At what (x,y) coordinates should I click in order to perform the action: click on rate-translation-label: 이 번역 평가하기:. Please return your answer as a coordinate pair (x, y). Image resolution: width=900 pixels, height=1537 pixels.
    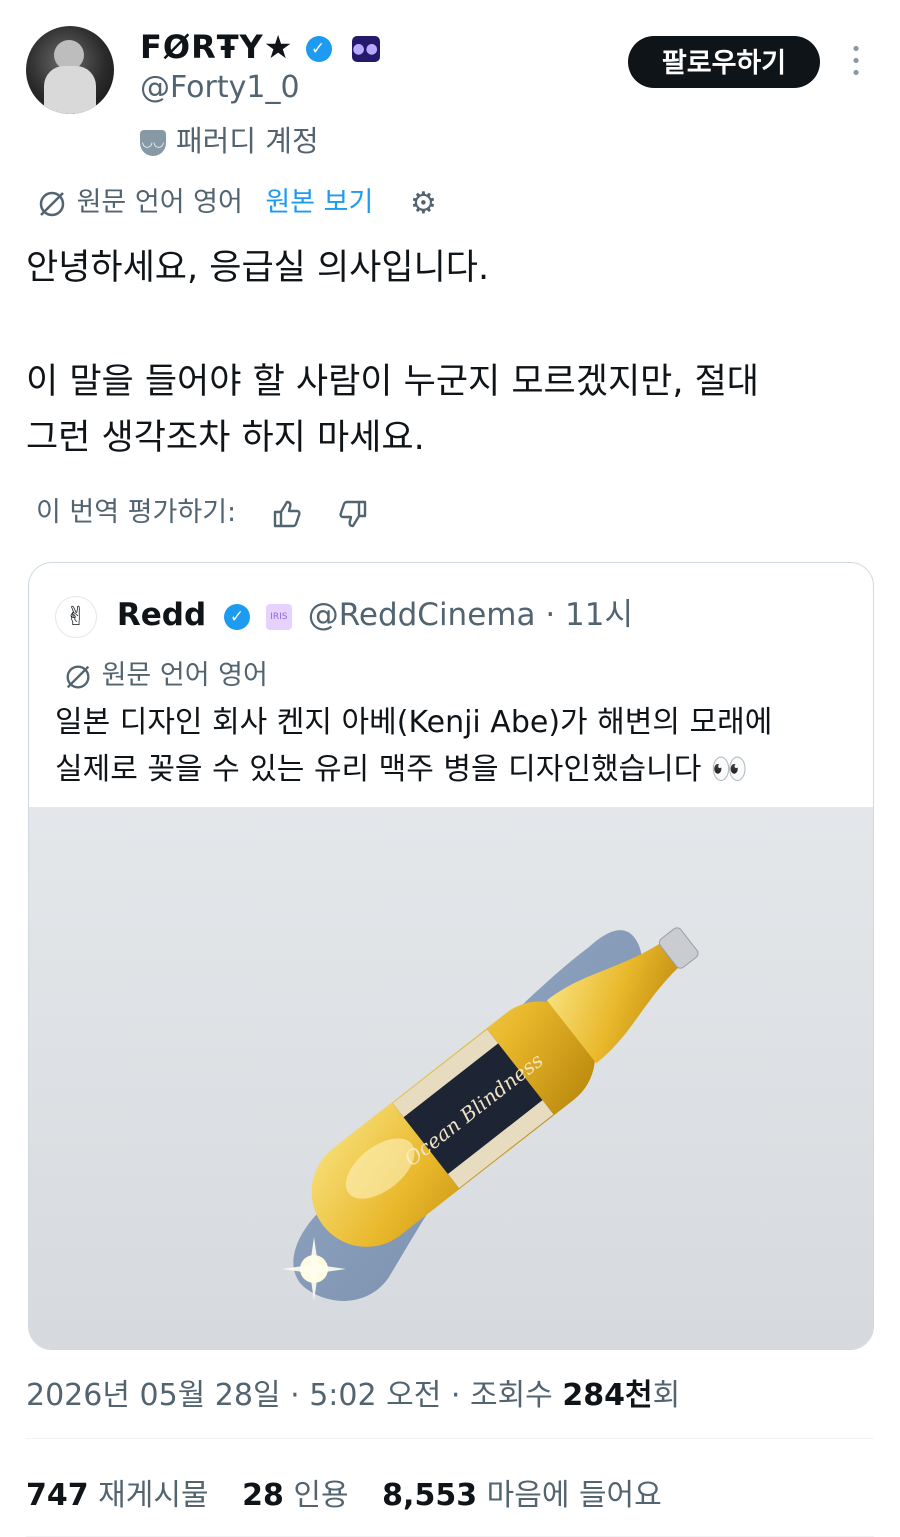
    Looking at the image, I should click on (136, 512).